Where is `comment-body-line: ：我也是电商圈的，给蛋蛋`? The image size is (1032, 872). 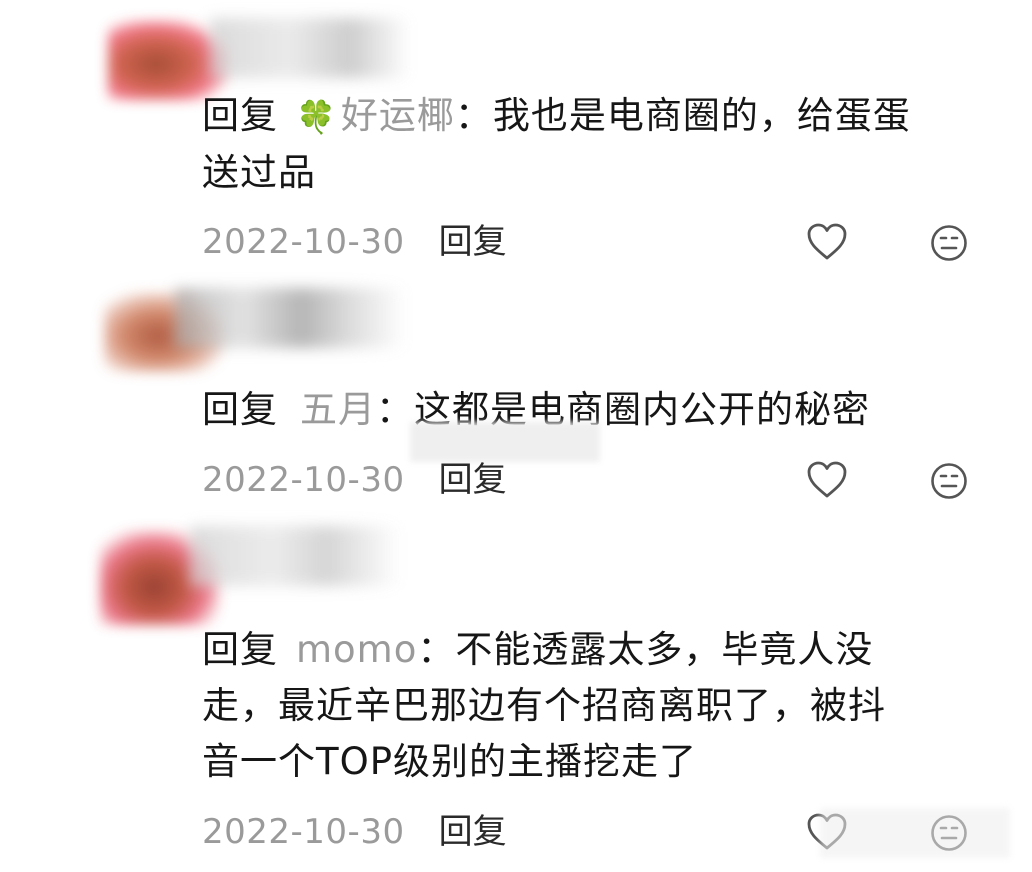 comment-body-line: ：我也是电商圈的，给蛋蛋 is located at coordinates (682, 115).